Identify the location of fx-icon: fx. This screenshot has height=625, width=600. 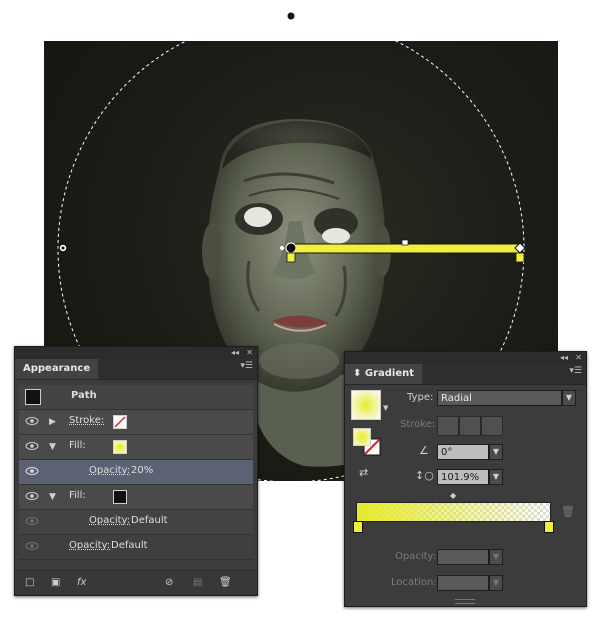
(81, 582).